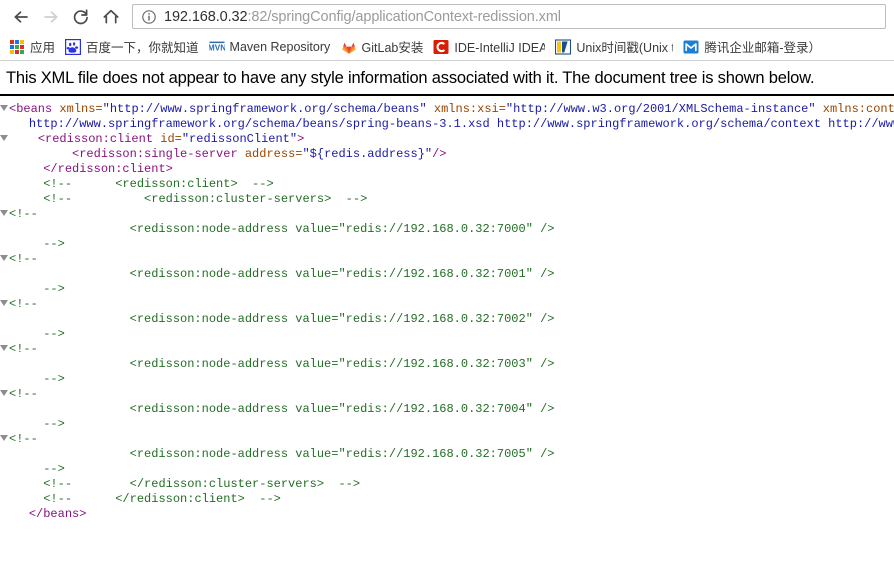  What do you see at coordinates (624, 48) in the screenshot?
I see `bookmark-label: Unix时间戳(Unix tim` at bounding box center [624, 48].